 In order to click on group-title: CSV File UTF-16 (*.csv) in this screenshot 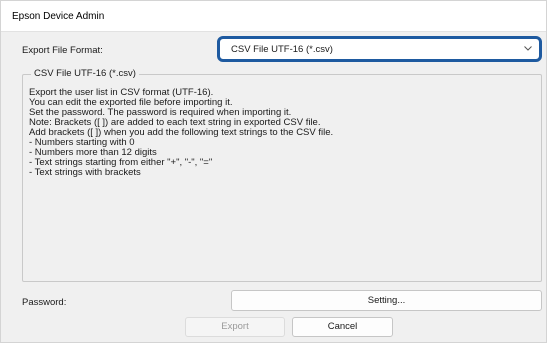, I will do `click(85, 73)`.